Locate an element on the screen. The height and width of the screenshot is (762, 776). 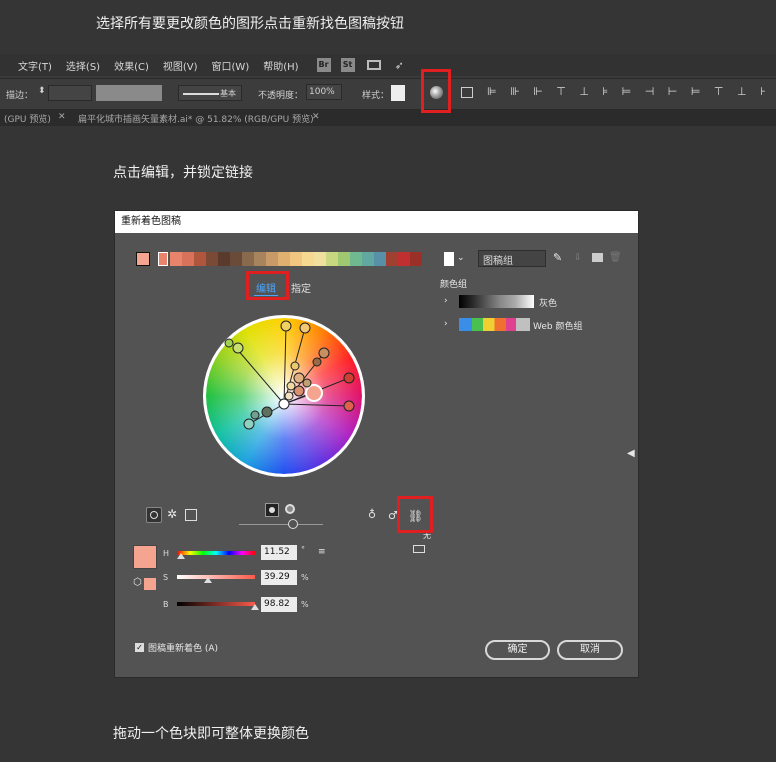
brightness-slider-handle is located at coordinates (293, 524).